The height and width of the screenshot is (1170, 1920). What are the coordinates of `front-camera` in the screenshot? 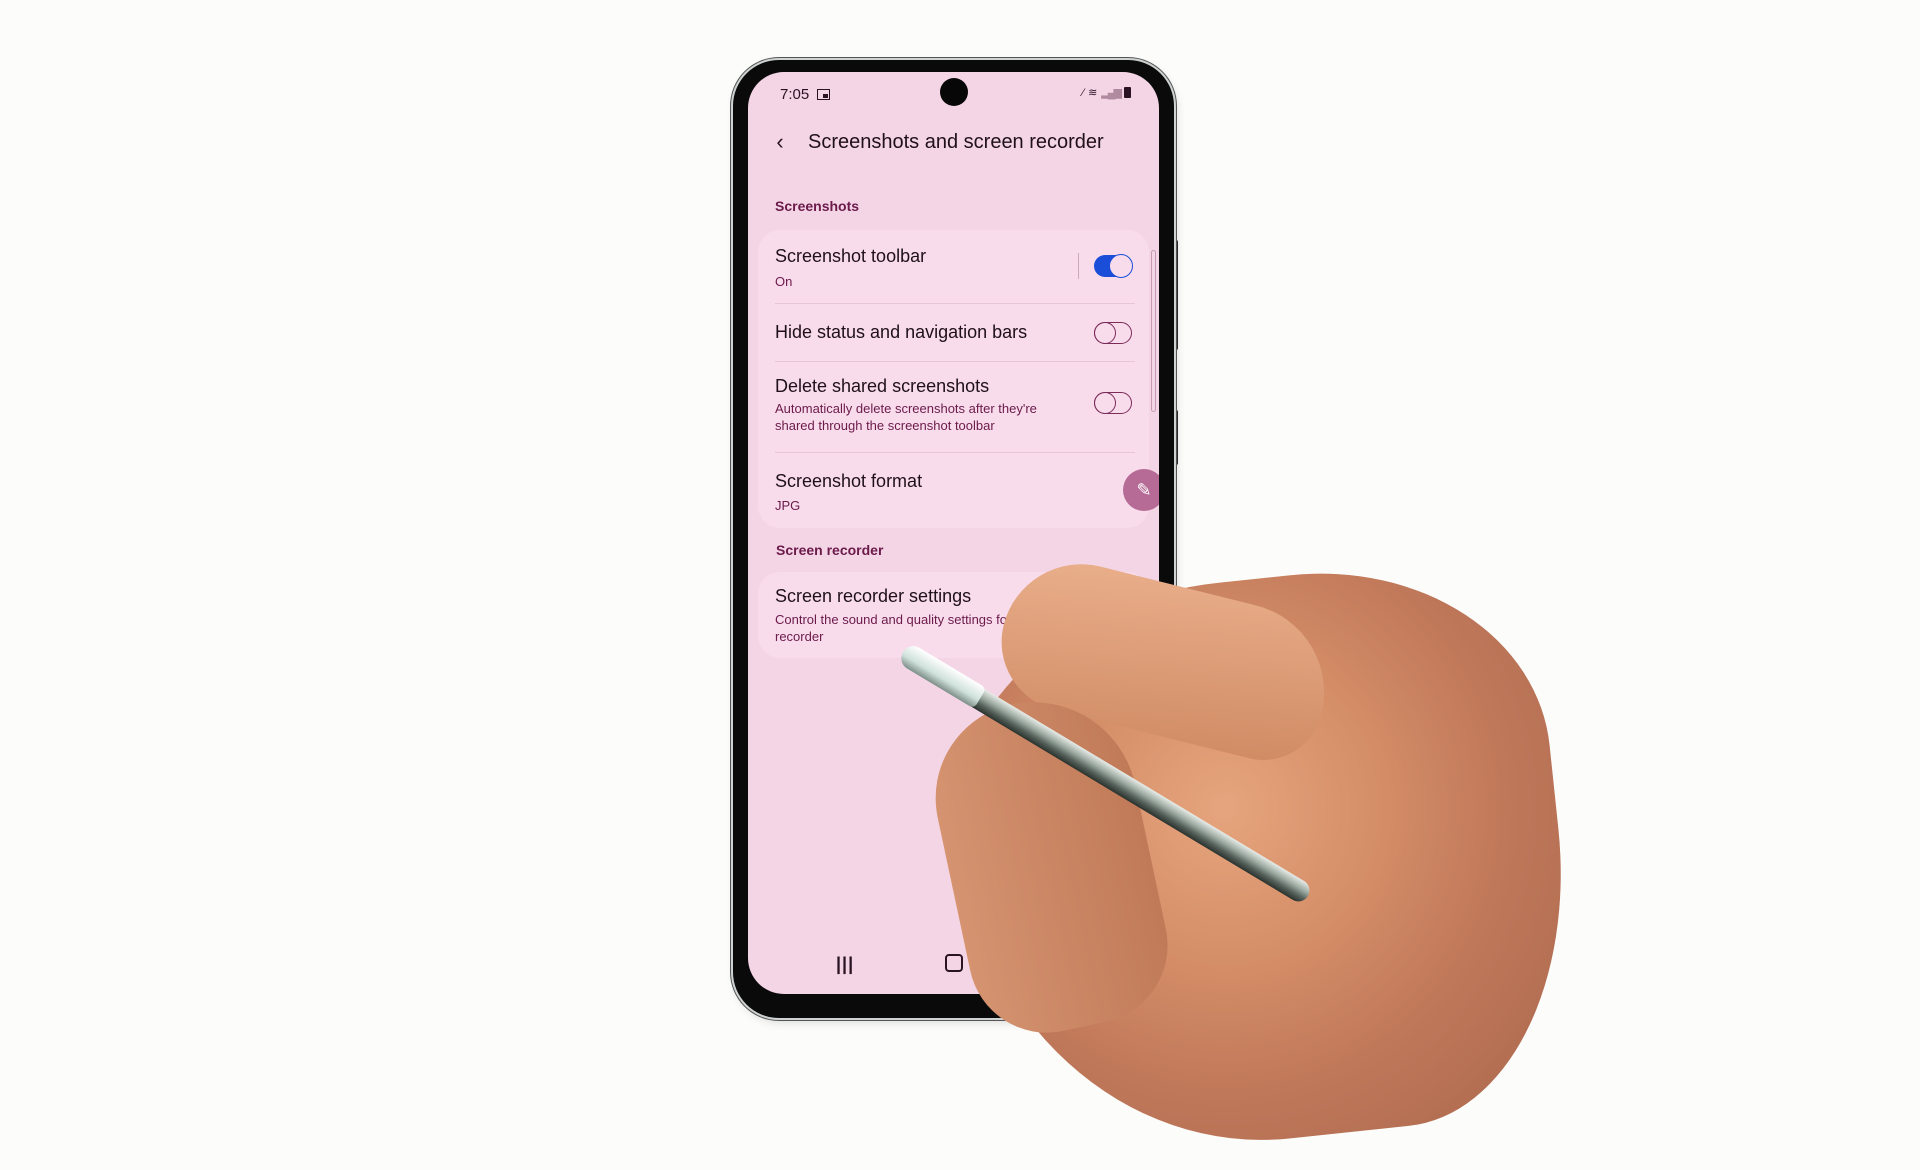 It's located at (953, 92).